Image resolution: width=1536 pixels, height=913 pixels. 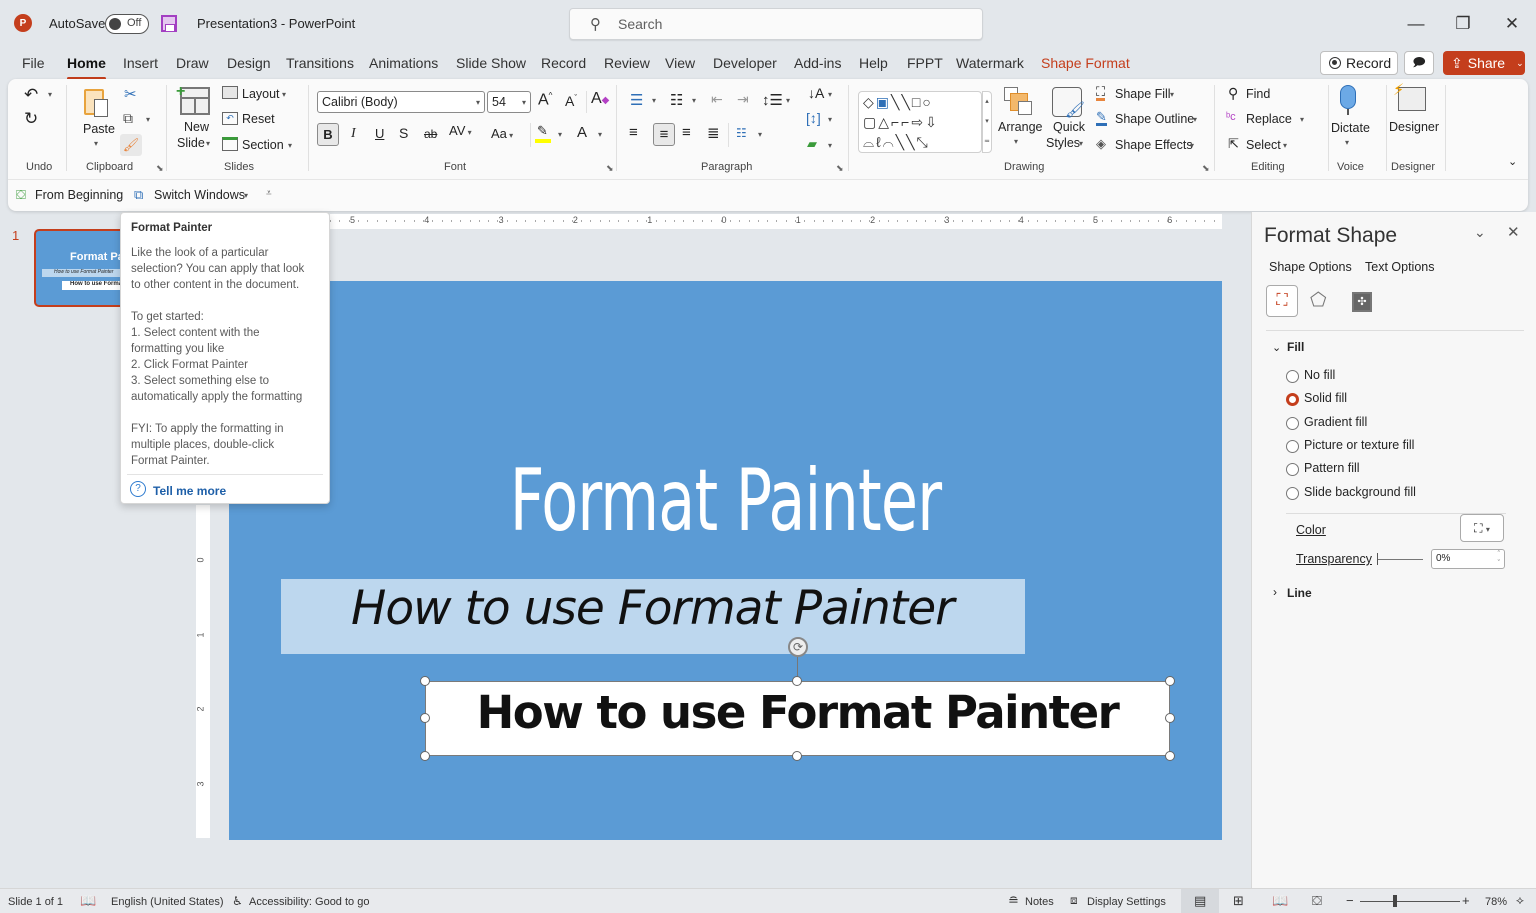 What do you see at coordinates (1348, 97) in the screenshot?
I see `microphone-icon` at bounding box center [1348, 97].